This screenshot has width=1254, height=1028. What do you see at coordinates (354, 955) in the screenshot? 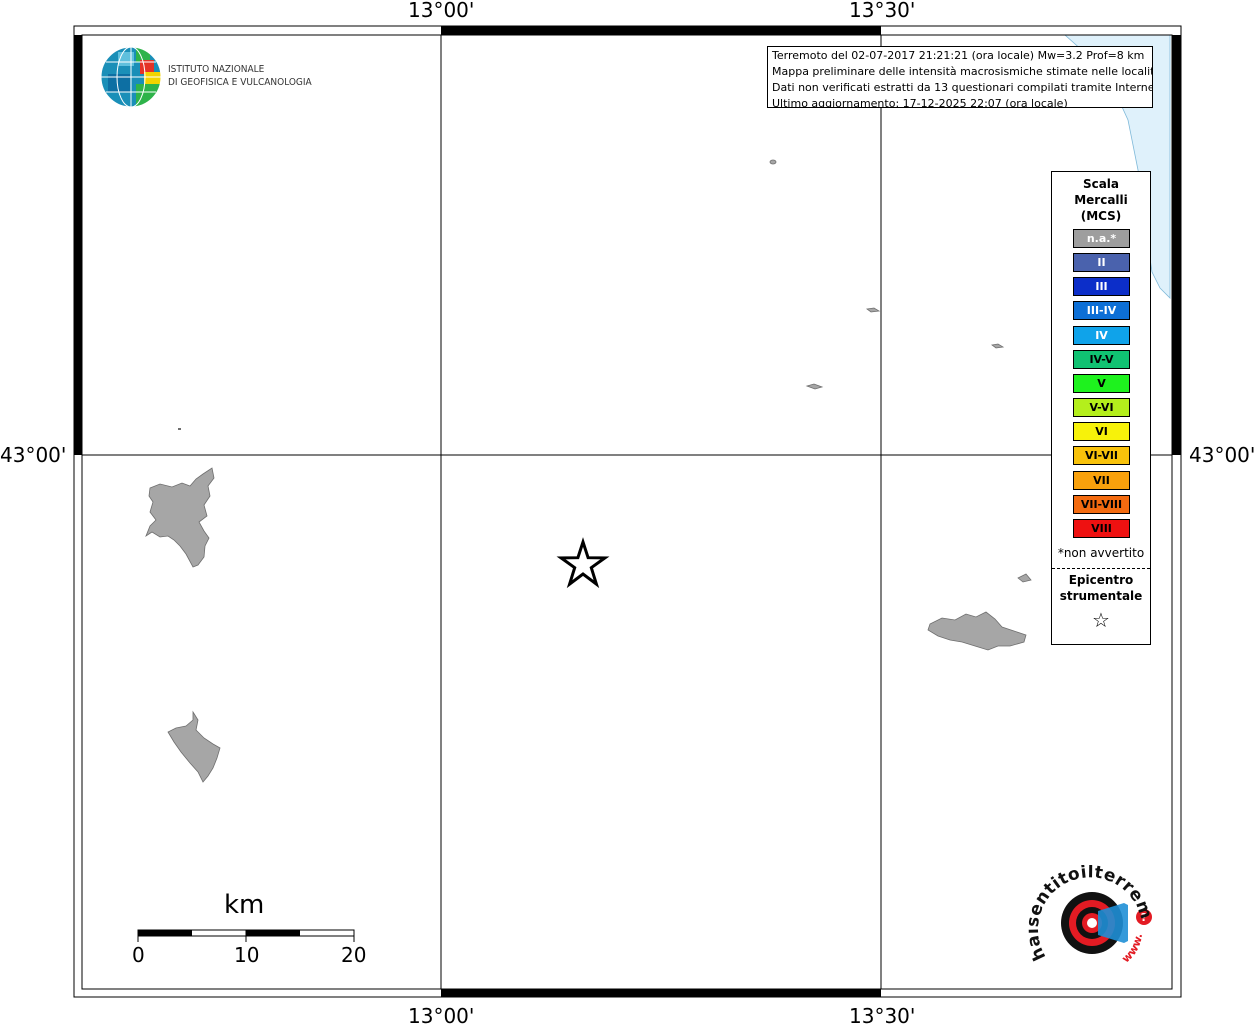
I see `scale-tick-20: 20` at bounding box center [354, 955].